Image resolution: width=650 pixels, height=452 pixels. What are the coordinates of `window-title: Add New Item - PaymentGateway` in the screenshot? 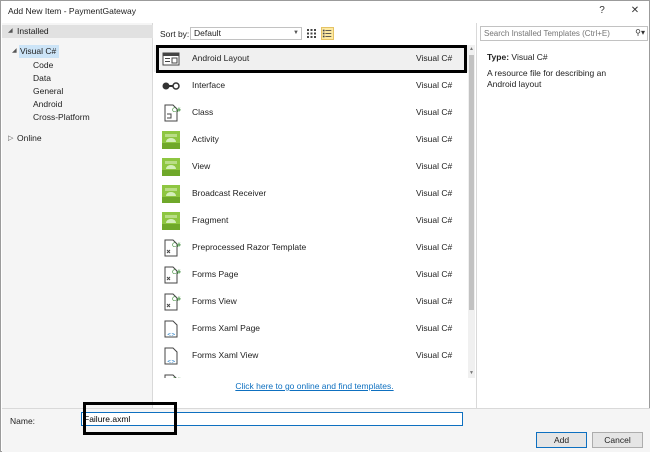 It's located at (72, 11).